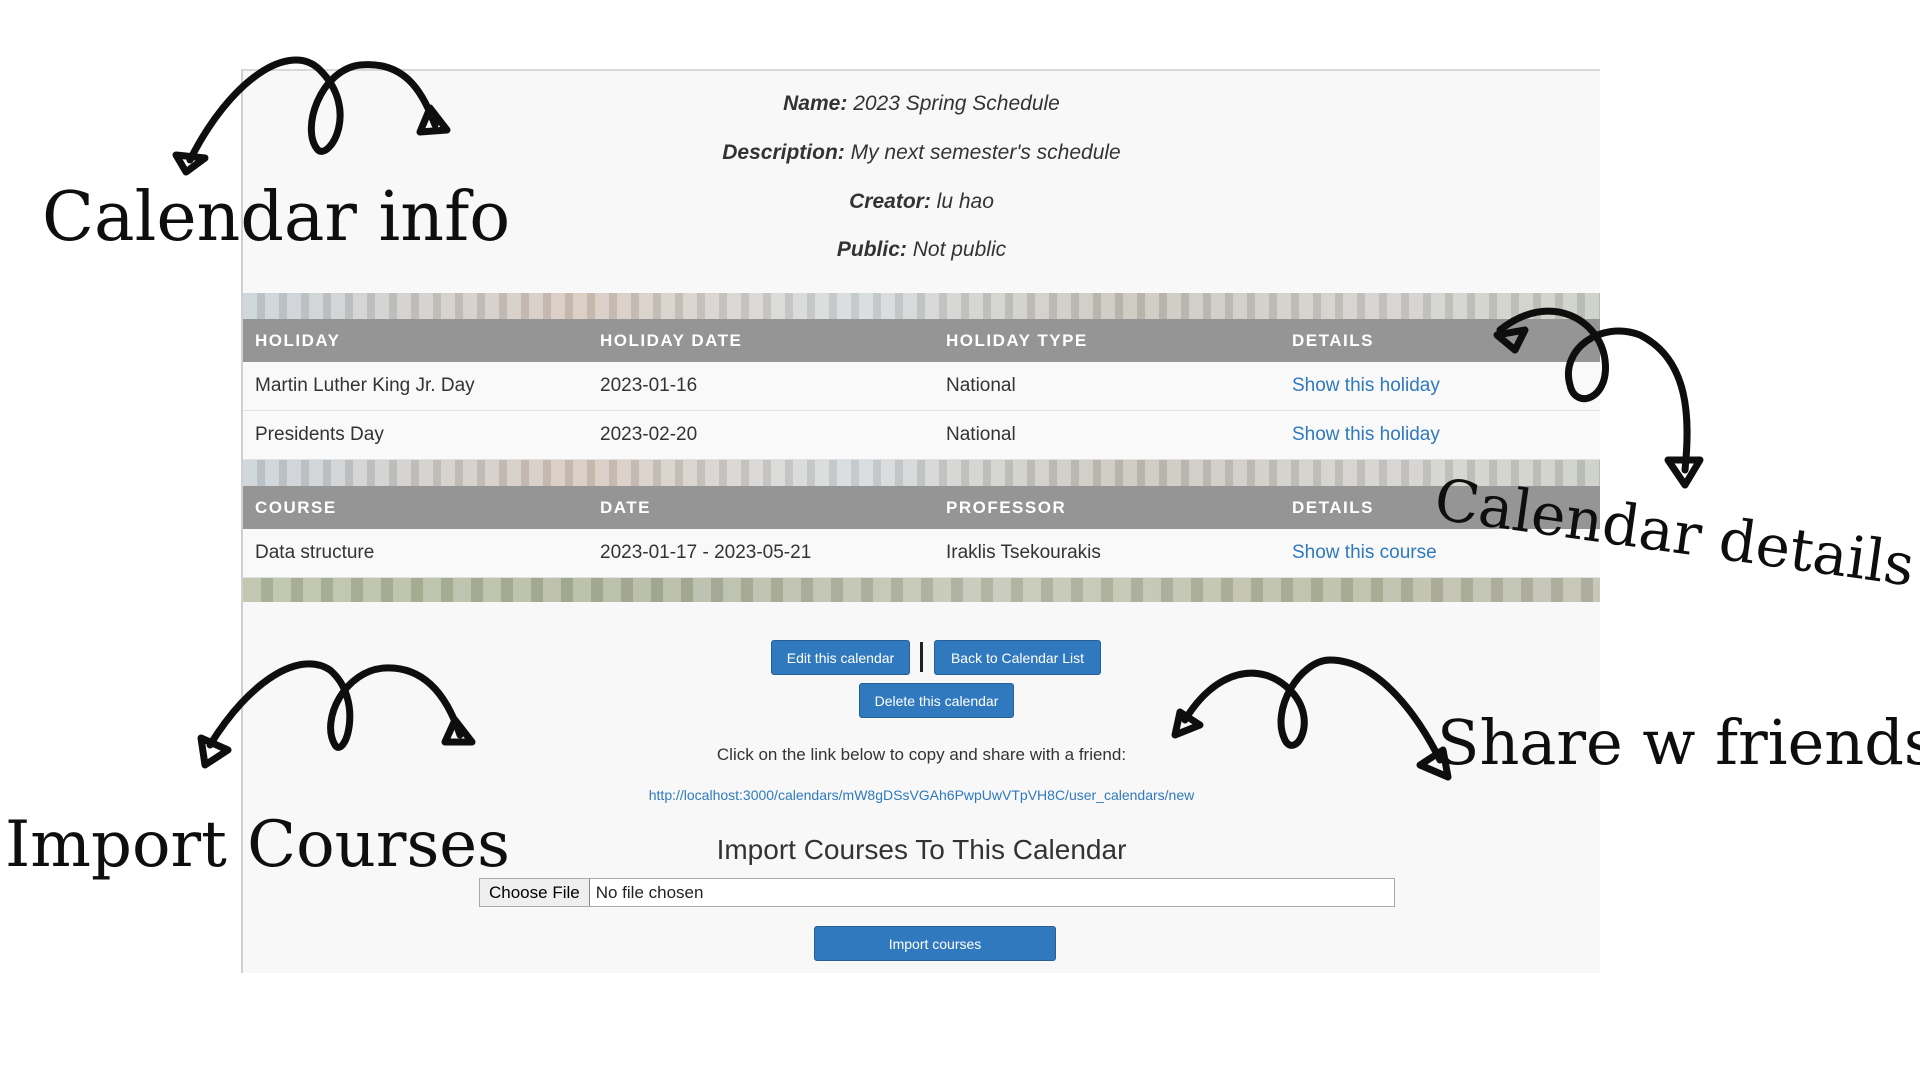 The height and width of the screenshot is (1080, 1920). What do you see at coordinates (276, 217) in the screenshot?
I see `calendar-info-annotation: Calendar info` at bounding box center [276, 217].